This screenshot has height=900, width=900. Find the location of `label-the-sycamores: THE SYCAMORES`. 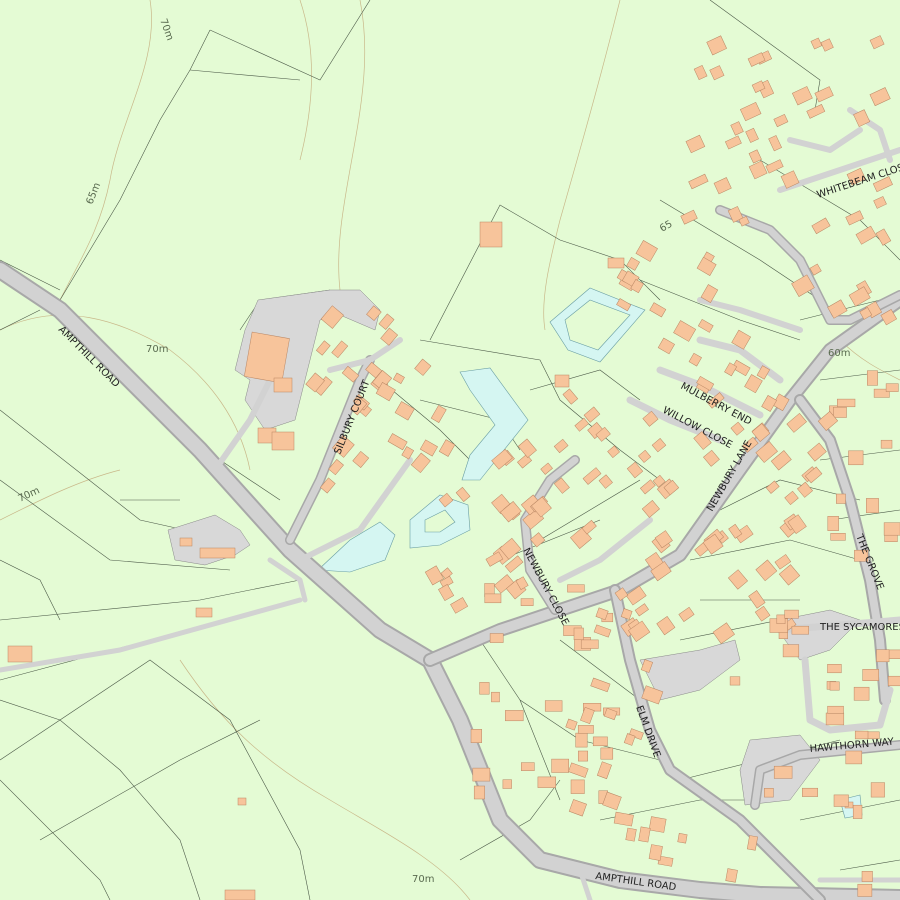

label-the-sycamores: THE SYCAMORES is located at coordinates (859, 627).